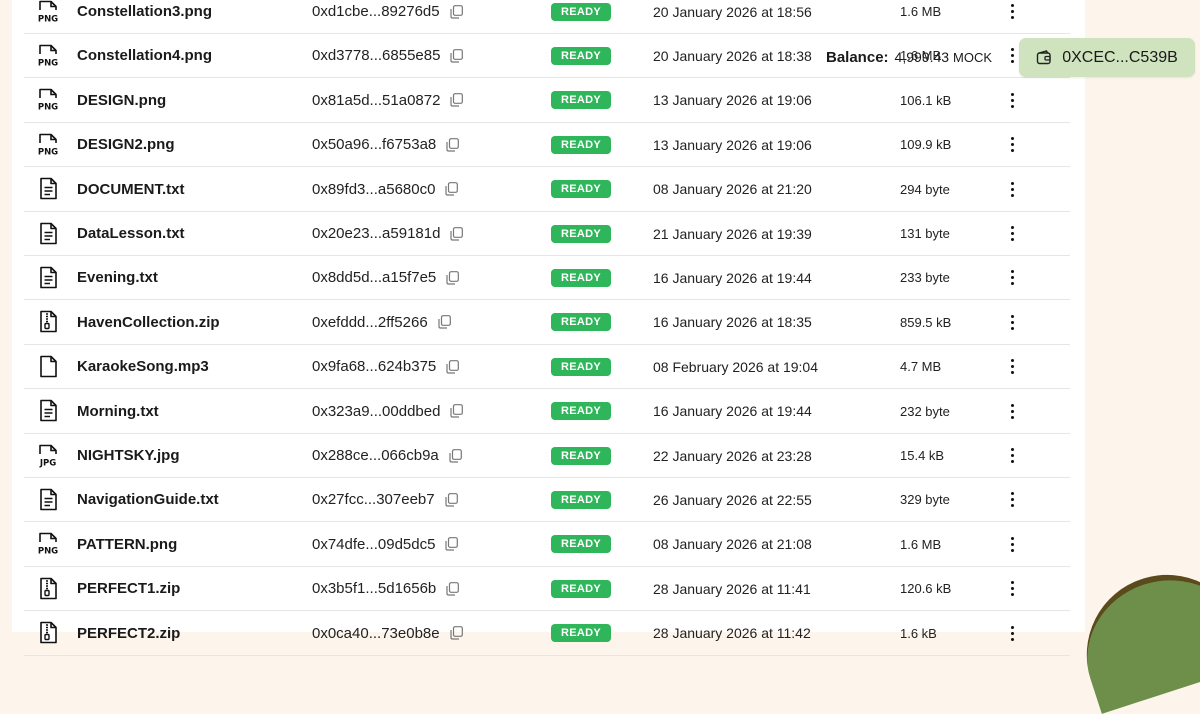  What do you see at coordinates (925, 500) in the screenshot?
I see `file-size: 329 byte` at bounding box center [925, 500].